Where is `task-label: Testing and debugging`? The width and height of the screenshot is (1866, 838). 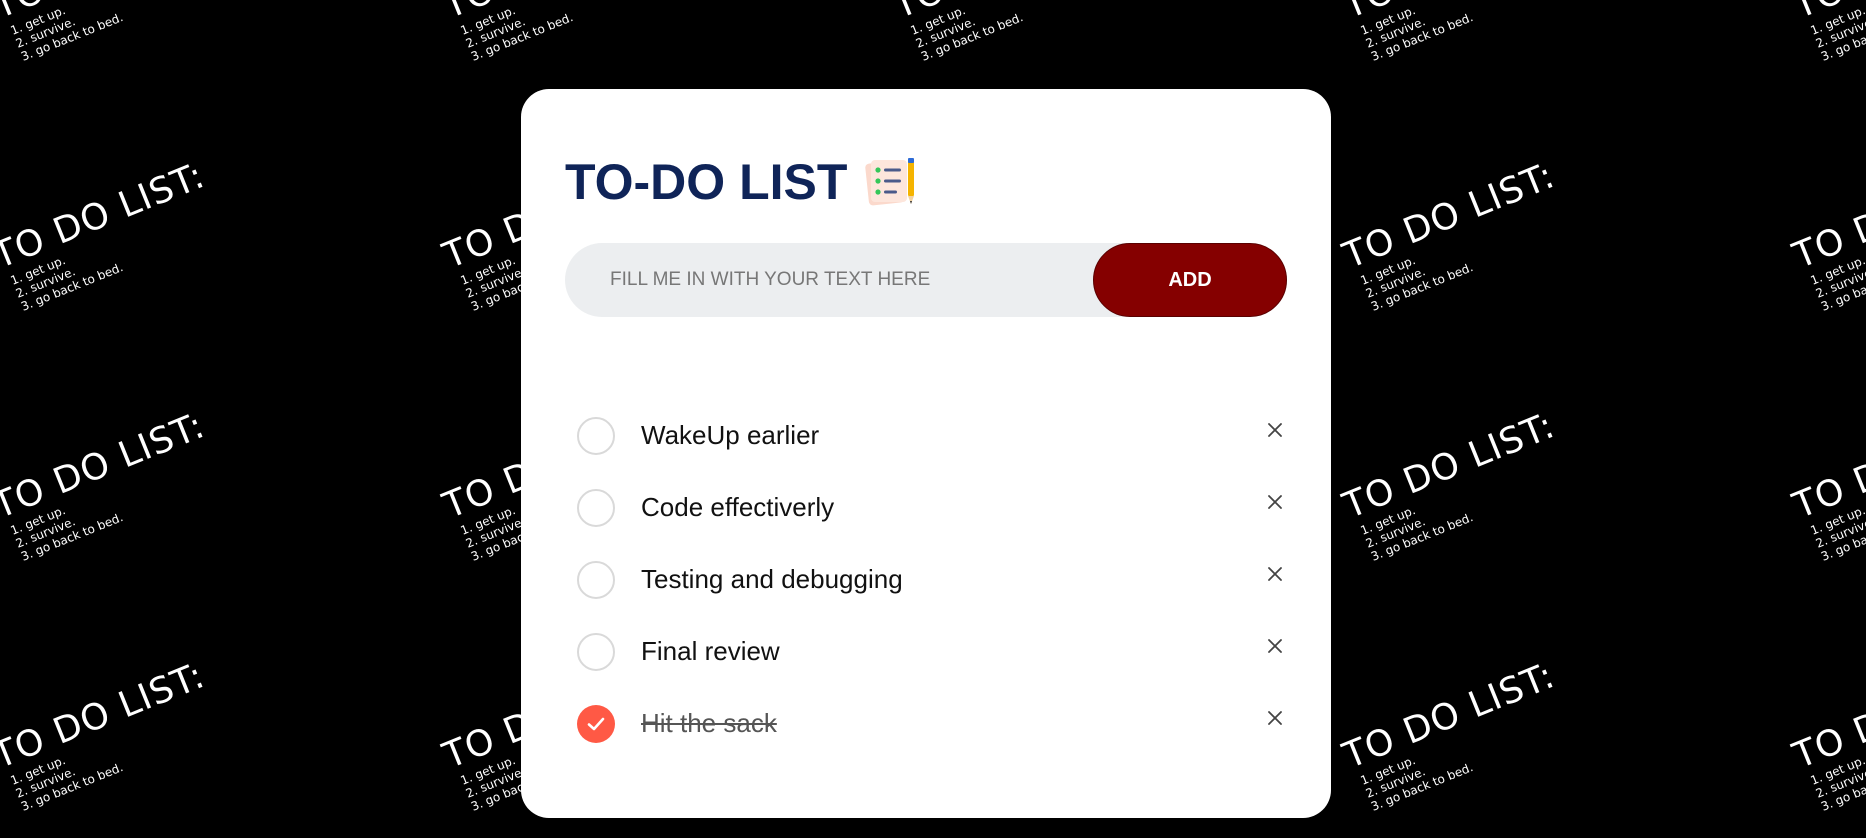
task-label: Testing and debugging is located at coordinates (772, 579).